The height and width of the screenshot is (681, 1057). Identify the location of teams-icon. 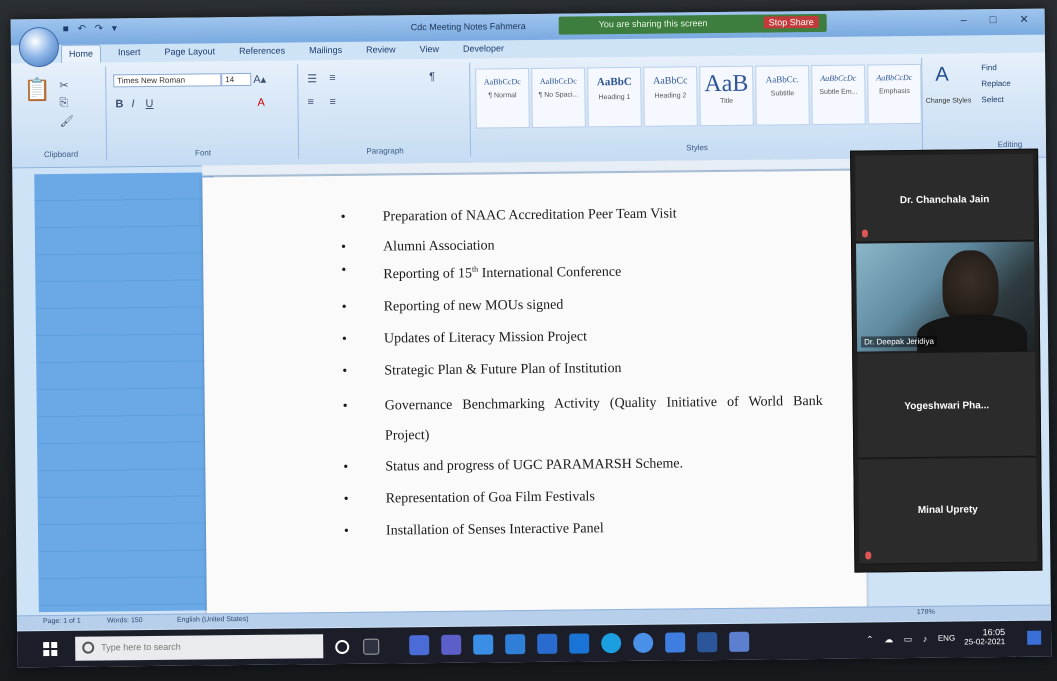
(419, 645).